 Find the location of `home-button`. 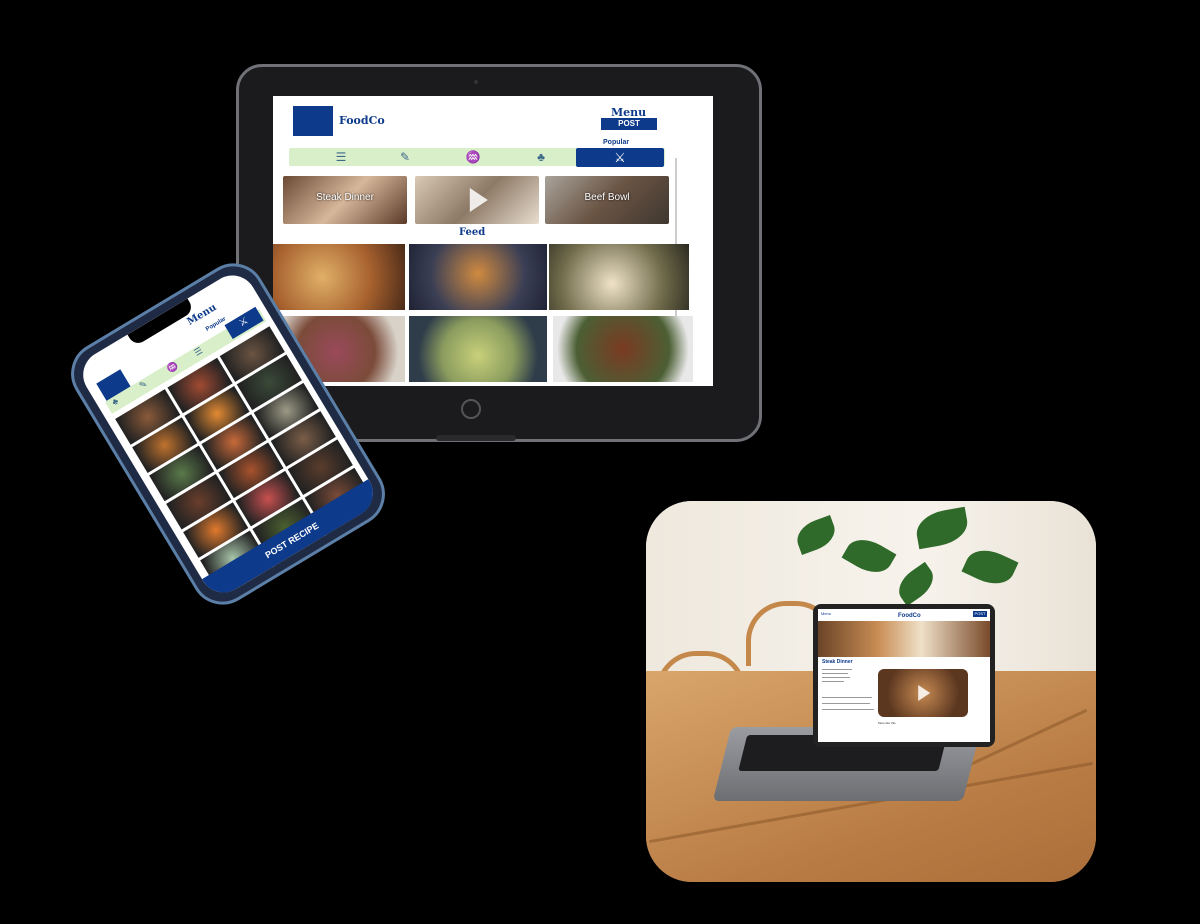

home-button is located at coordinates (471, 409).